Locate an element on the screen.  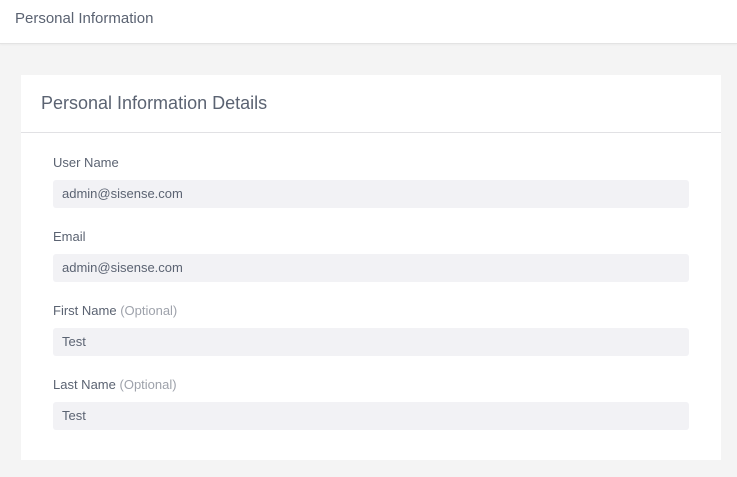
email-label-text: Email is located at coordinates (69, 236).